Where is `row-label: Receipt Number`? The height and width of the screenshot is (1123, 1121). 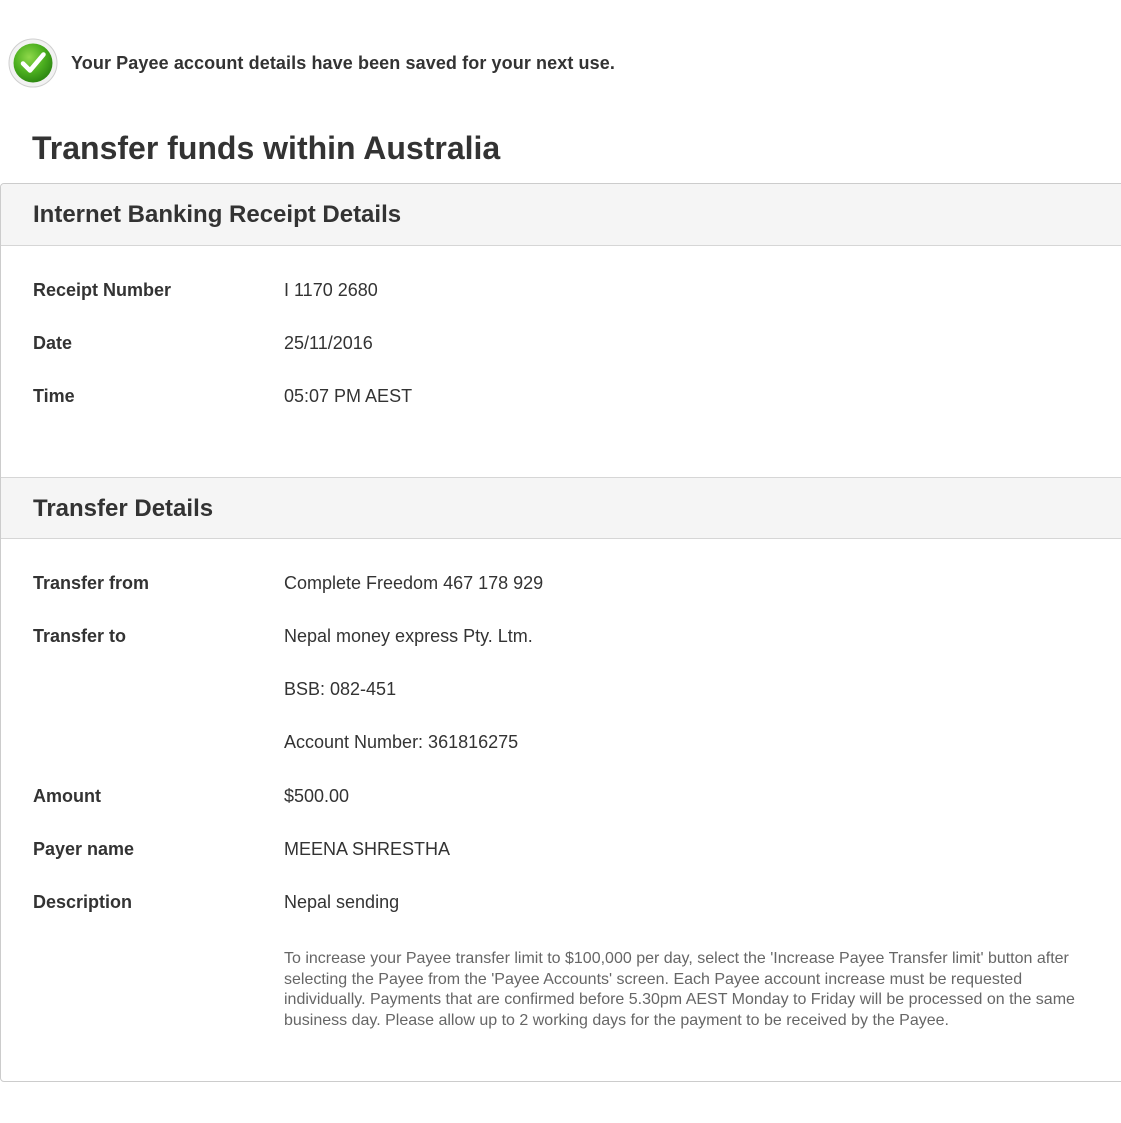 row-label: Receipt Number is located at coordinates (102, 290).